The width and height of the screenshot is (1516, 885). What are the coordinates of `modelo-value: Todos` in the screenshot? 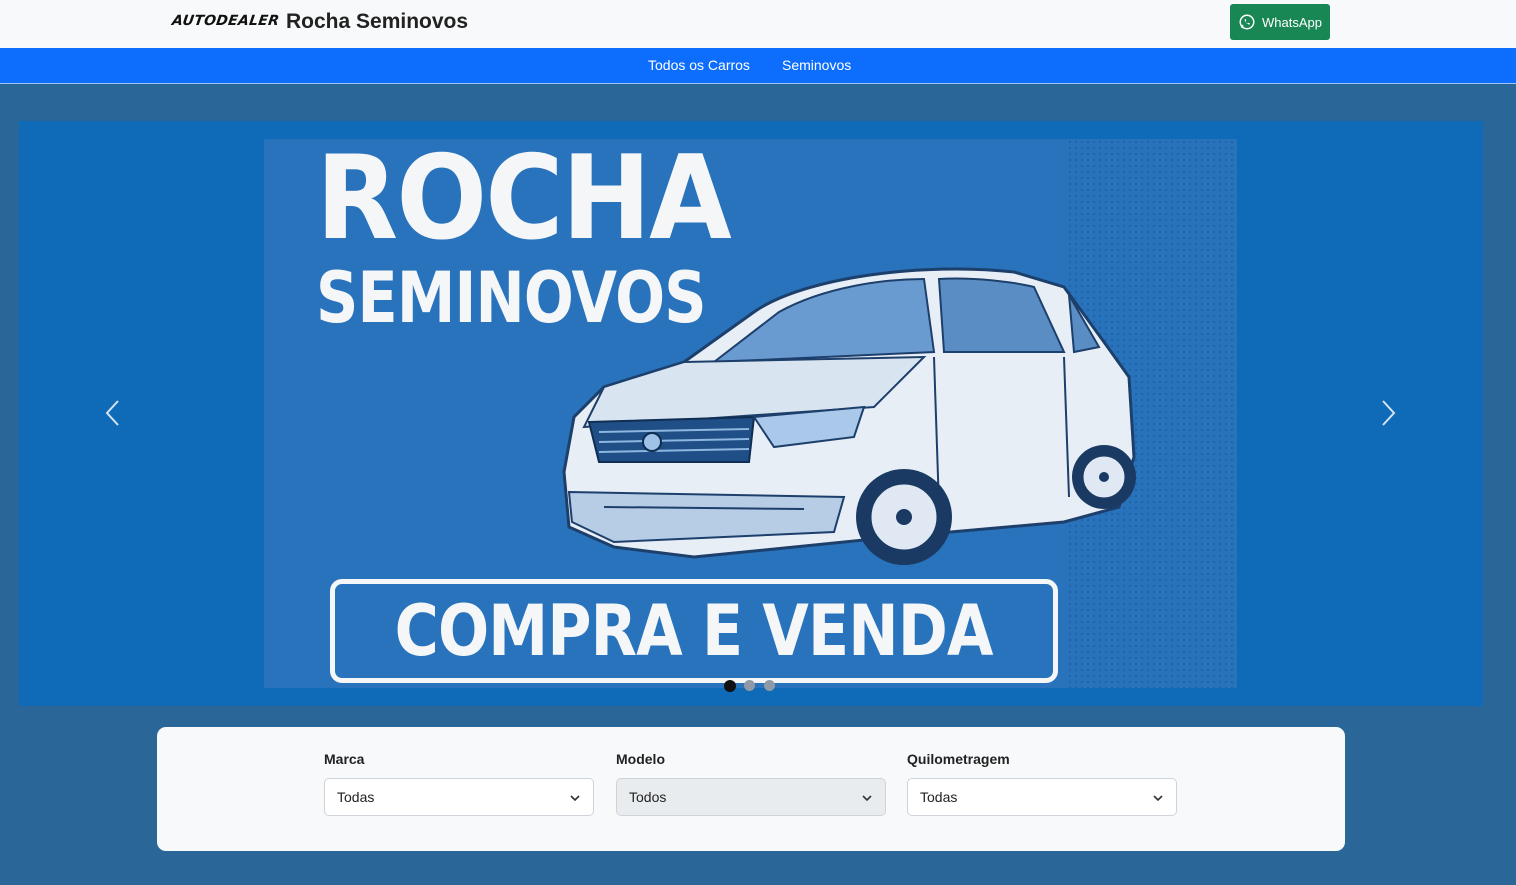 It's located at (648, 797).